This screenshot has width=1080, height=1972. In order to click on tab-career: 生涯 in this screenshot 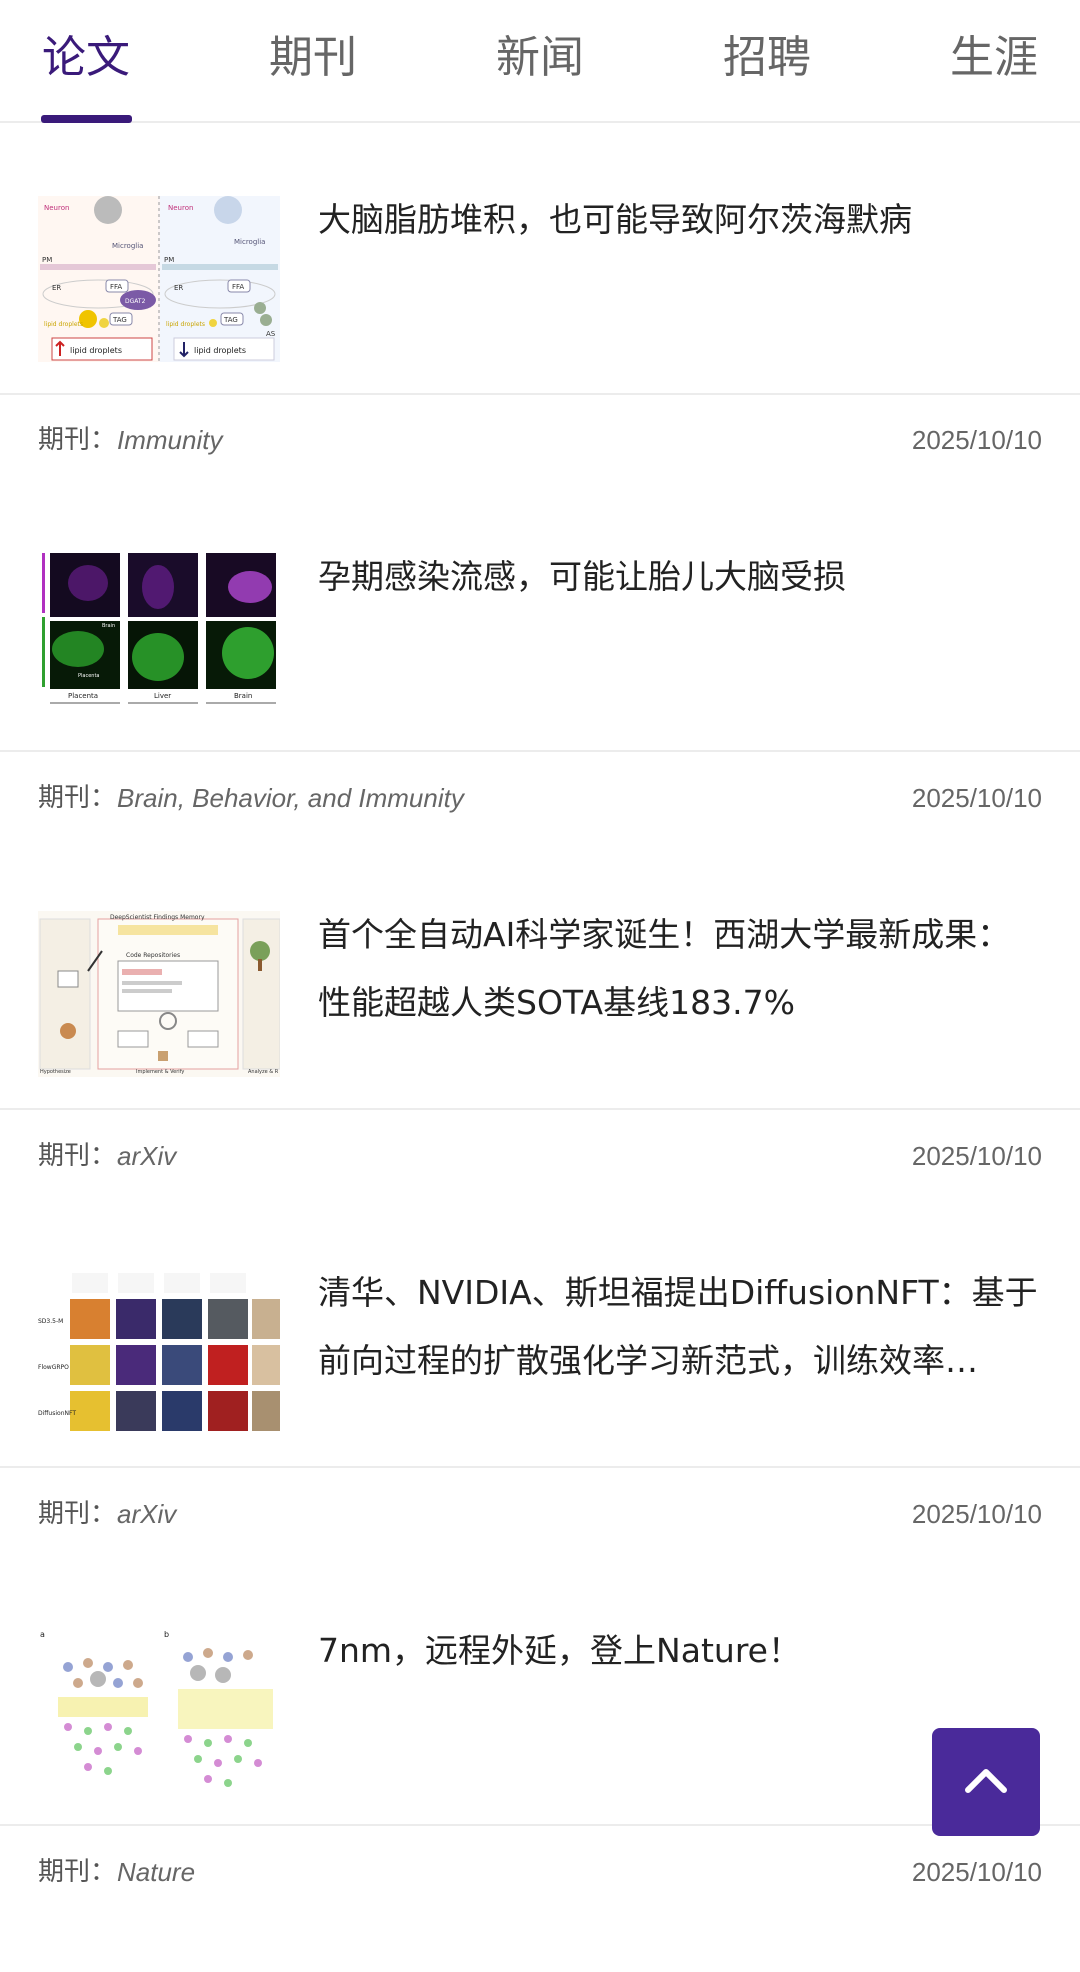, I will do `click(994, 58)`.